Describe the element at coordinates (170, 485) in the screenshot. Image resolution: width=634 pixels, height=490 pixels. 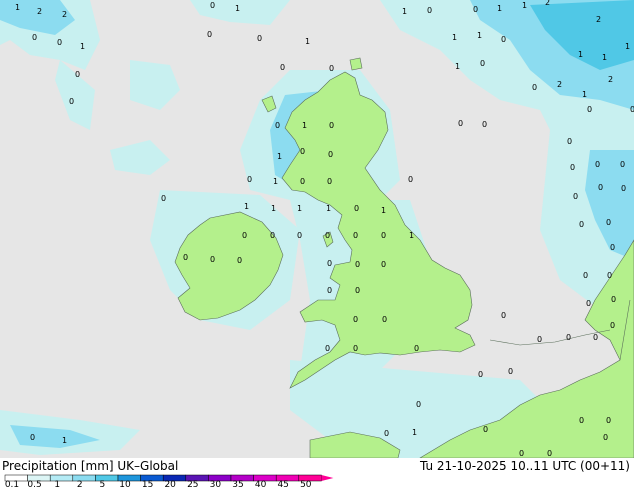
I see `scale-tick-label: 20` at that location.